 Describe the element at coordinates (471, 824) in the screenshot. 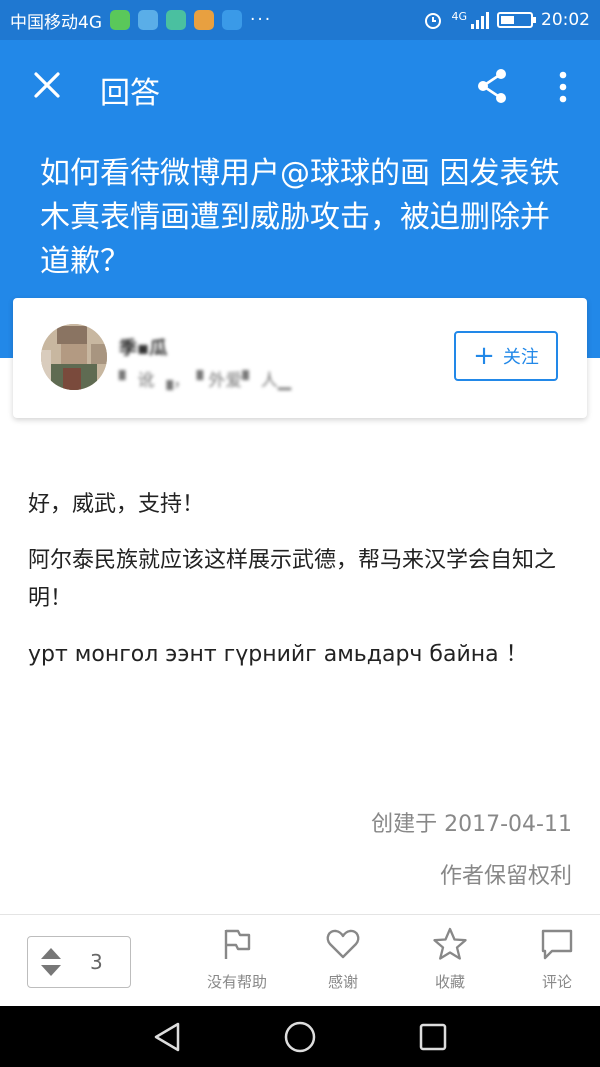

I see `created-date: 创建于 2017-04-11` at that location.